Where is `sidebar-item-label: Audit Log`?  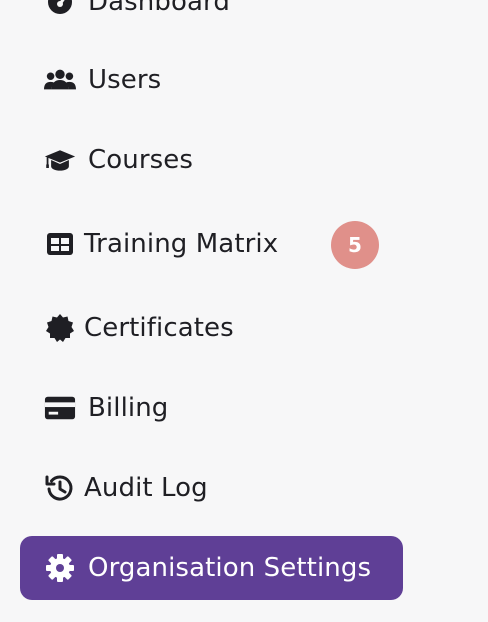
sidebar-item-label: Audit Log is located at coordinates (146, 488).